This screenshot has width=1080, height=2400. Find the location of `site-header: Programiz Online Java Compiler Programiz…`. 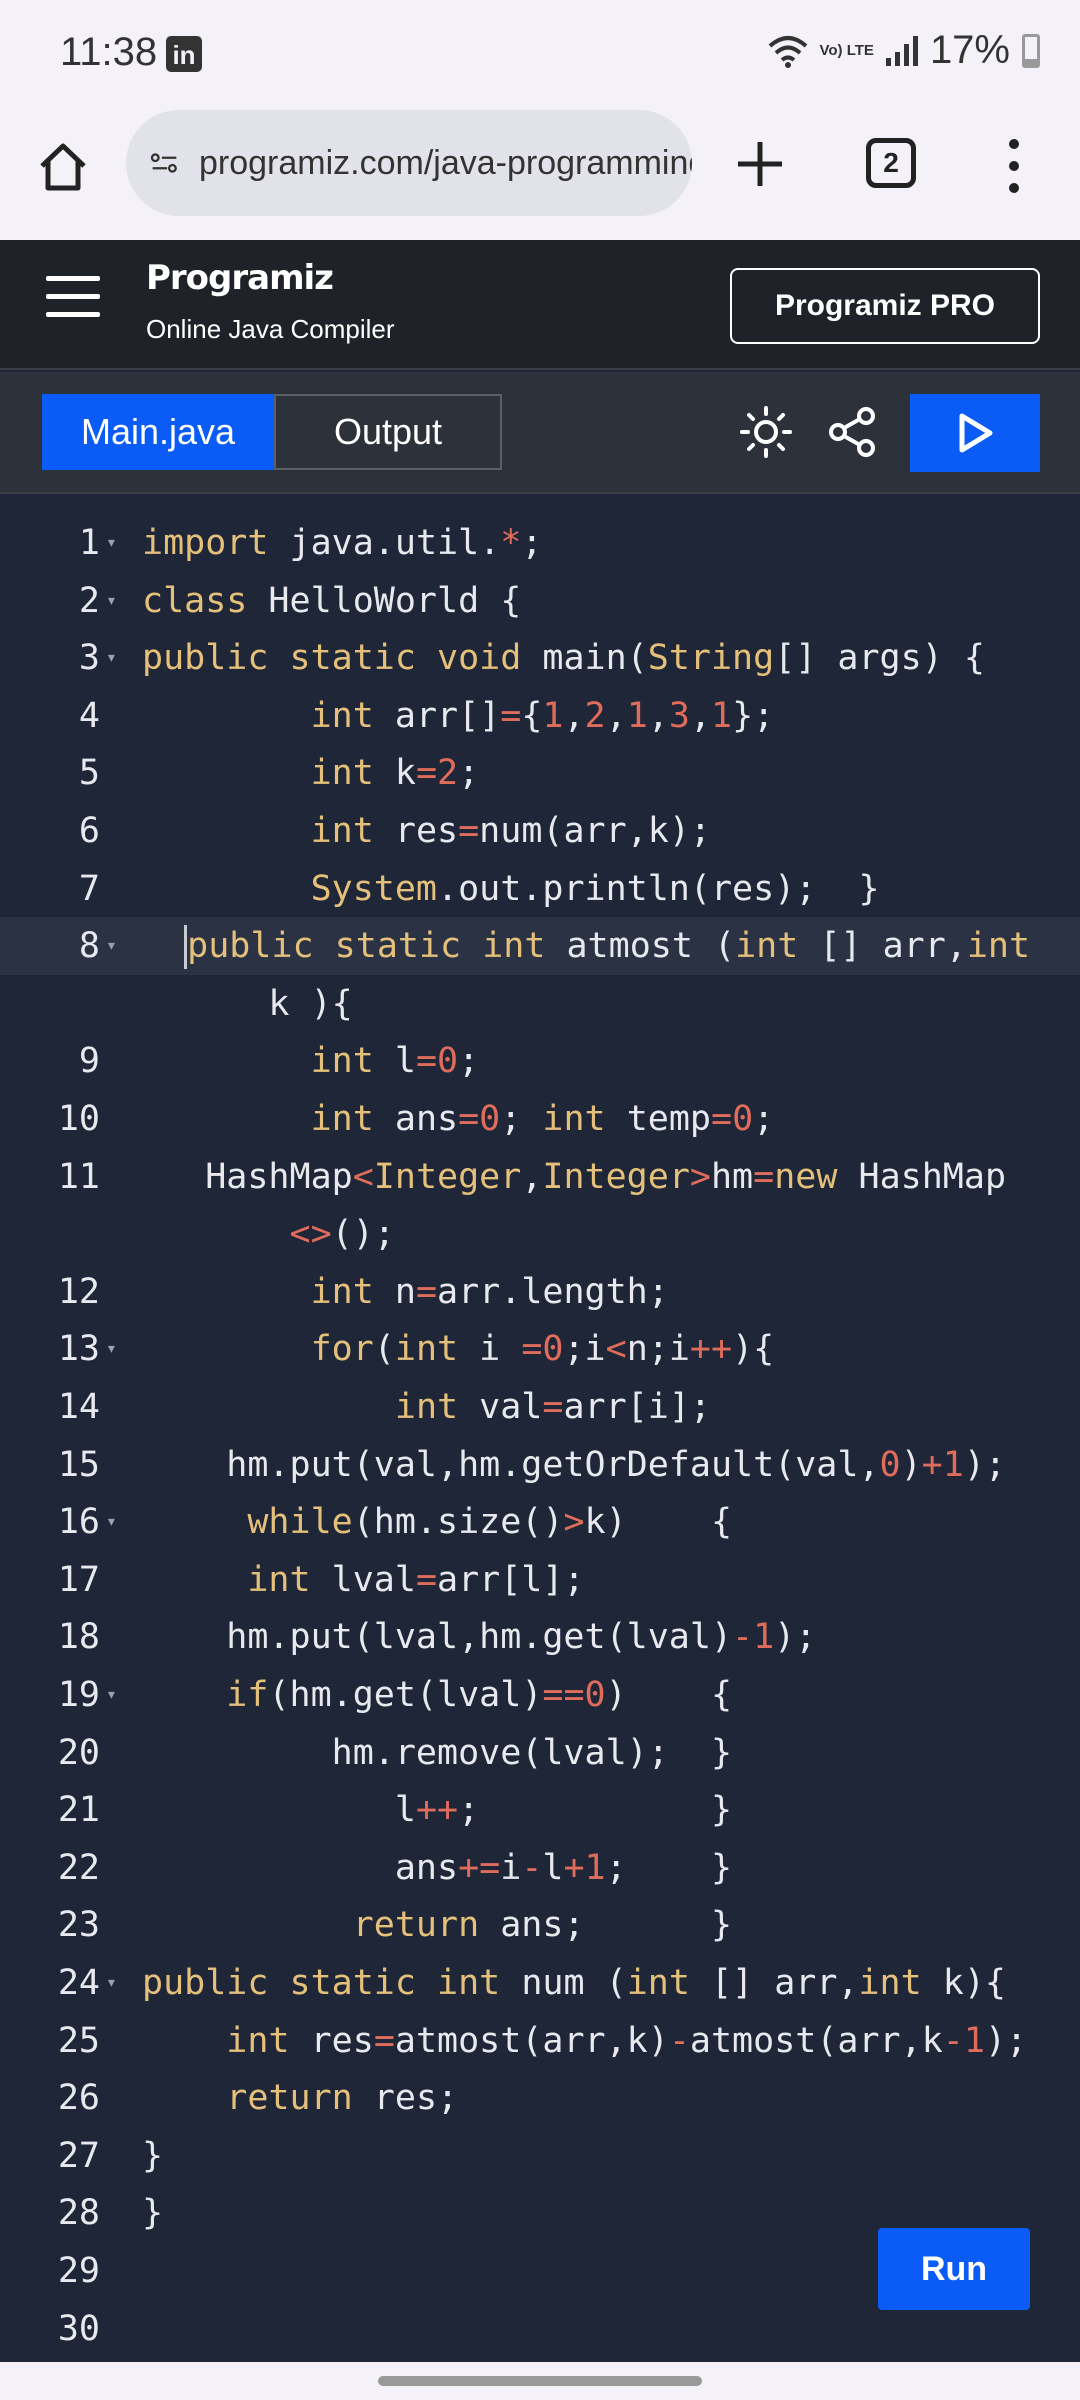

site-header: Programiz Online Java Compiler Programiz… is located at coordinates (540, 305).